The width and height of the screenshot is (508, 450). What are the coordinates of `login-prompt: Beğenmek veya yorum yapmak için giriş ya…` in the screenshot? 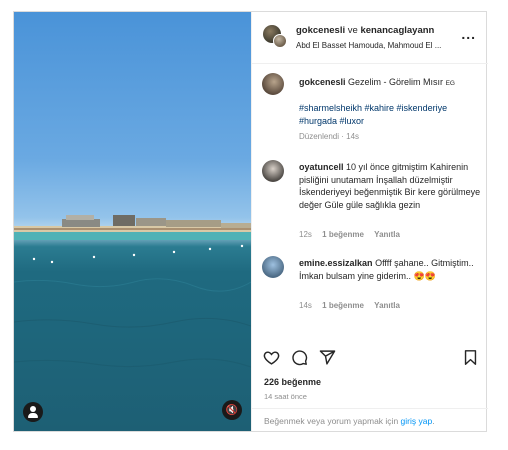 It's located at (370, 419).